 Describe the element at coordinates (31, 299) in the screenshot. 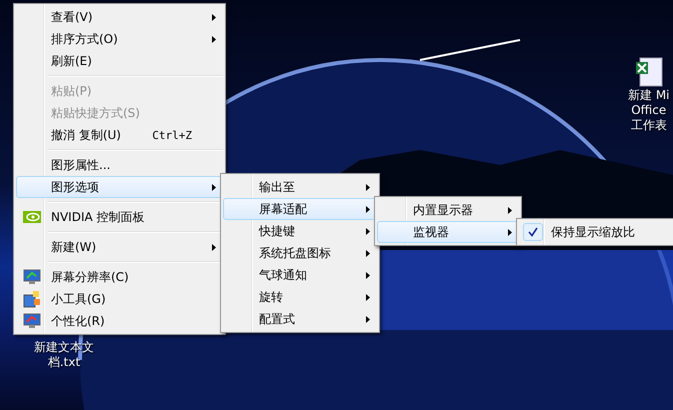

I see `gadget-window-icon` at that location.